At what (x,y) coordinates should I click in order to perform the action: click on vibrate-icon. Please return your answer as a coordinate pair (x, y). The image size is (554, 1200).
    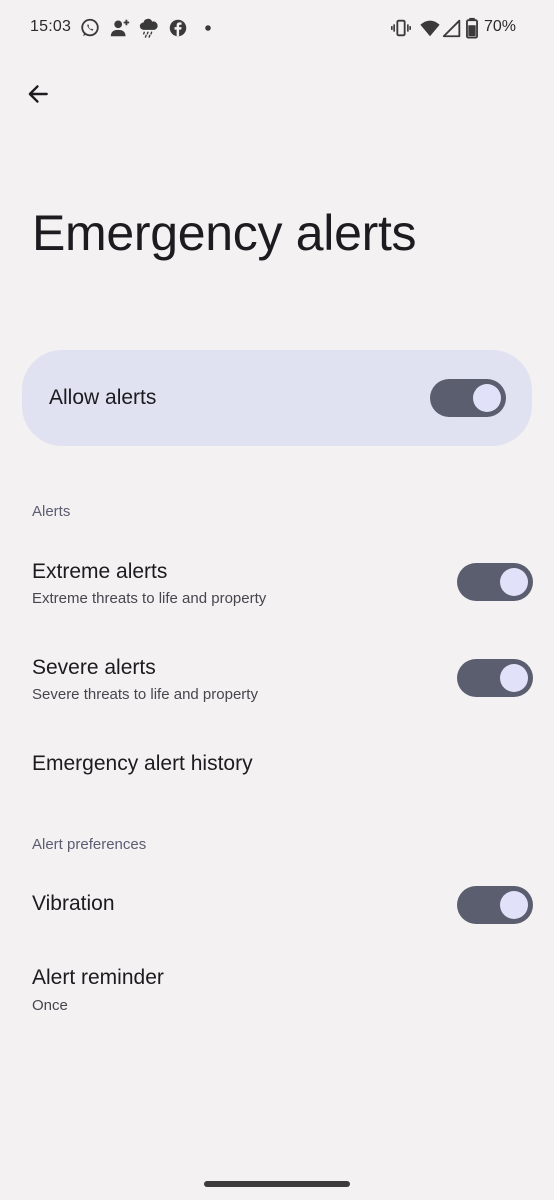
    Looking at the image, I should click on (401, 28).